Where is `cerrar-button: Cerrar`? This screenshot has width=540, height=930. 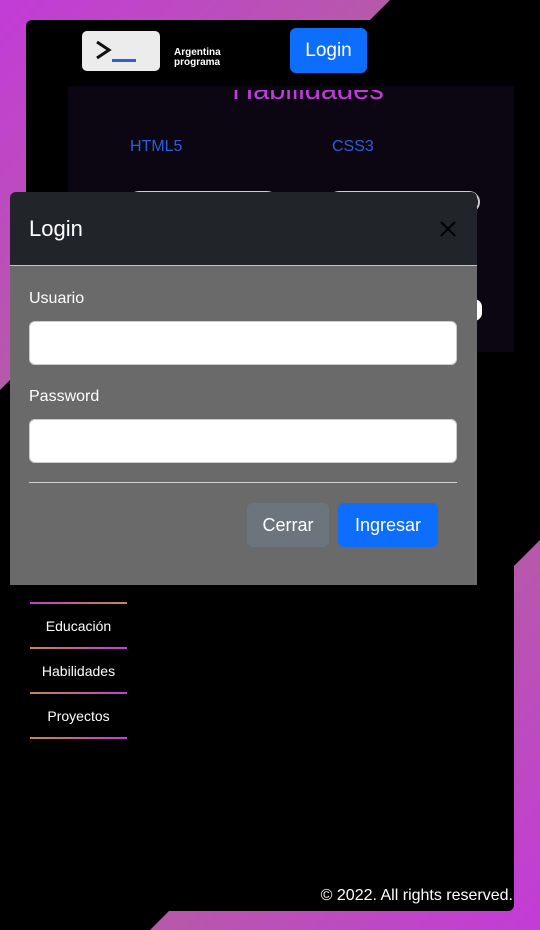 cerrar-button: Cerrar is located at coordinates (288, 525).